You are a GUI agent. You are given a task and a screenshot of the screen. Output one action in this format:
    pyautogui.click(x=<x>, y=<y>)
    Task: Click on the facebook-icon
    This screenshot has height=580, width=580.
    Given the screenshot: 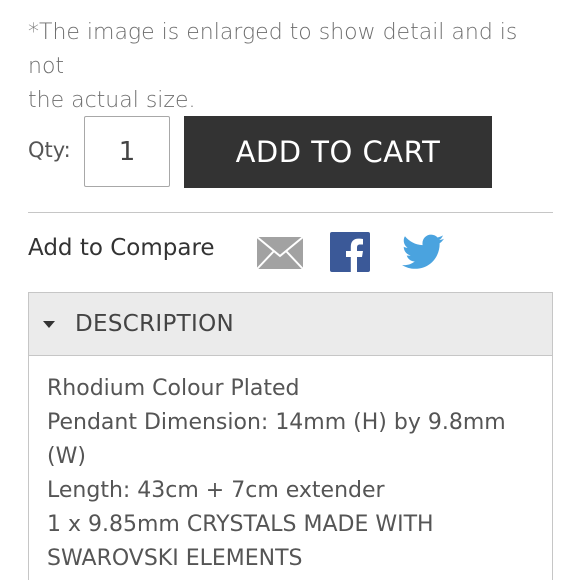 What is the action you would take?
    pyautogui.click(x=350, y=252)
    